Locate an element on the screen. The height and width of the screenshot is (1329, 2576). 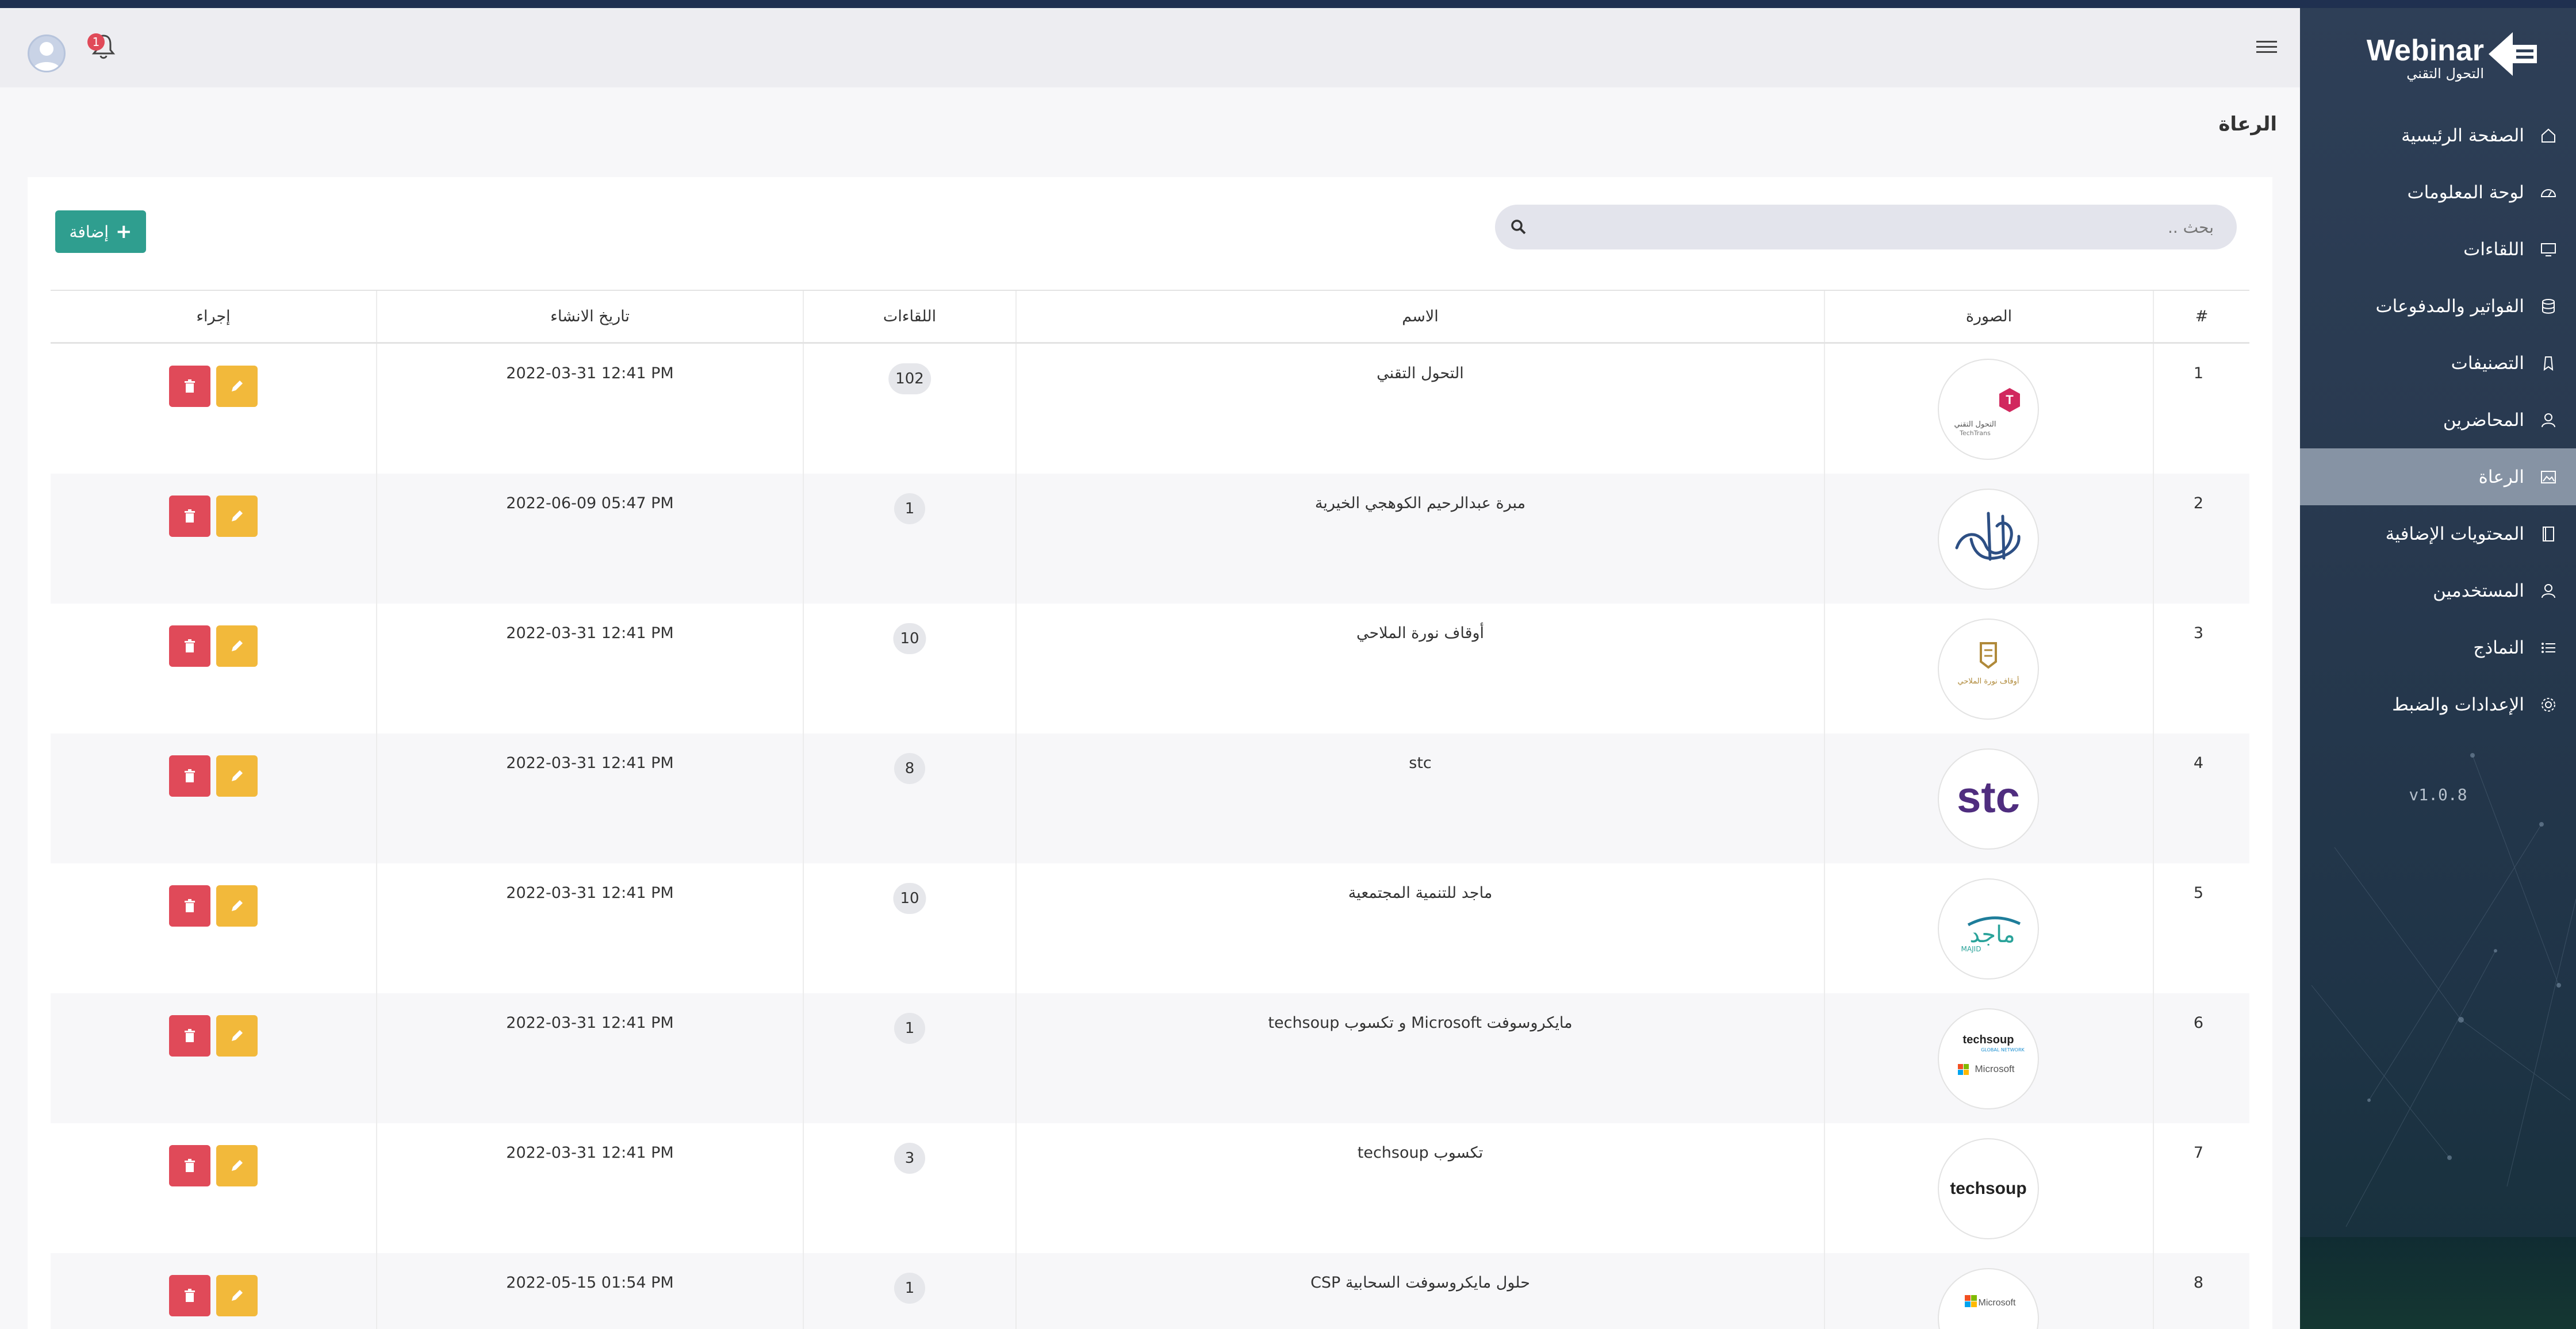
brand-logo: Webinar التحول التقني is located at coordinates (2438, 52).